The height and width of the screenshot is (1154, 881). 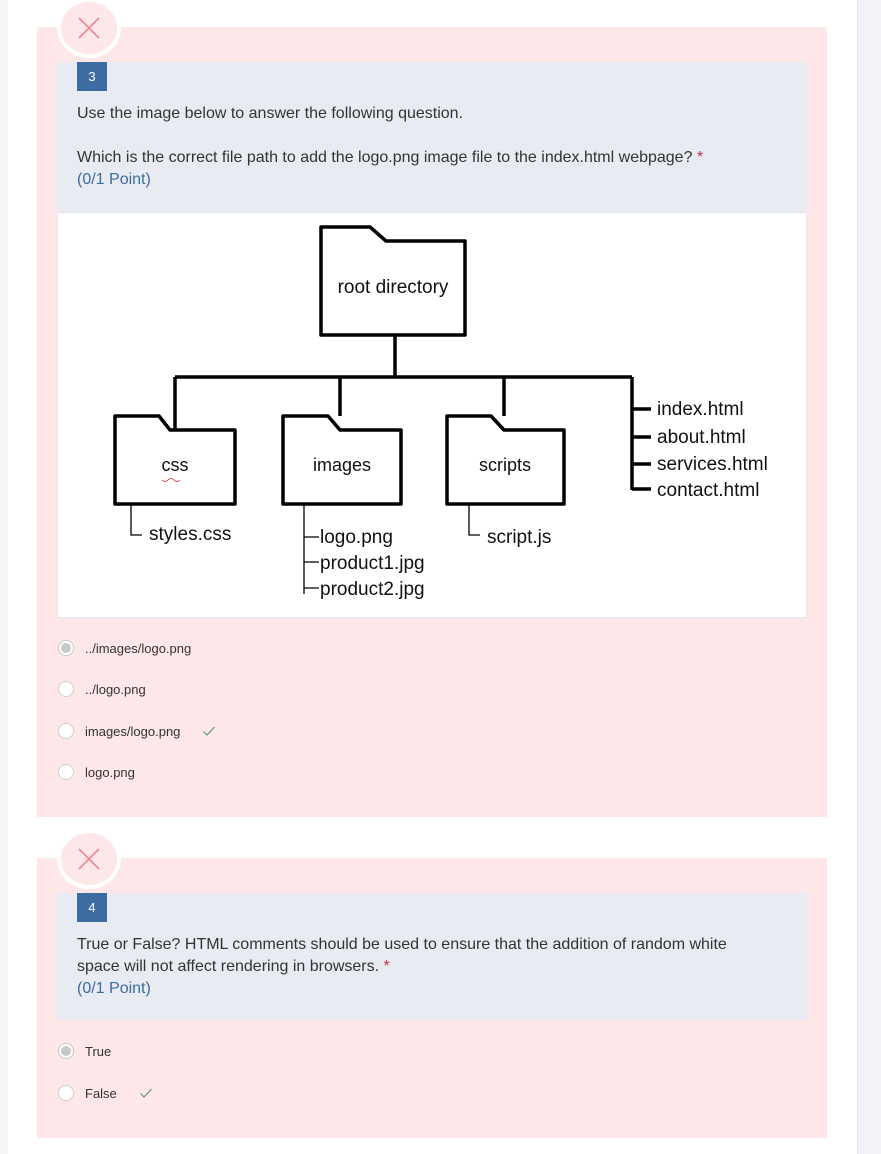 I want to click on css-folder-label: css, so click(x=175, y=465).